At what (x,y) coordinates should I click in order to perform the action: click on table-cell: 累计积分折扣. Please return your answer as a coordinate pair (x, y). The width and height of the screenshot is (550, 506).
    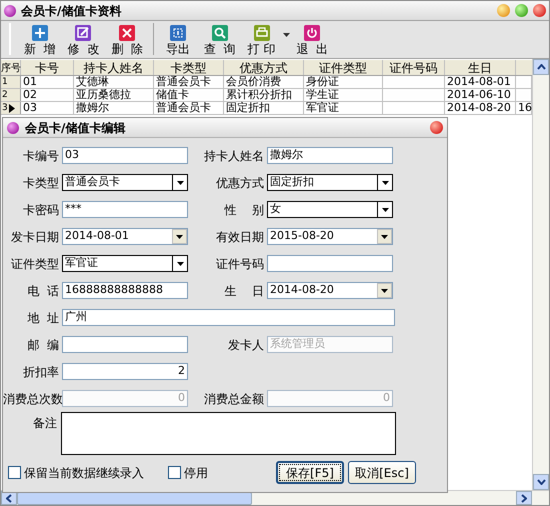
    Looking at the image, I should click on (264, 95).